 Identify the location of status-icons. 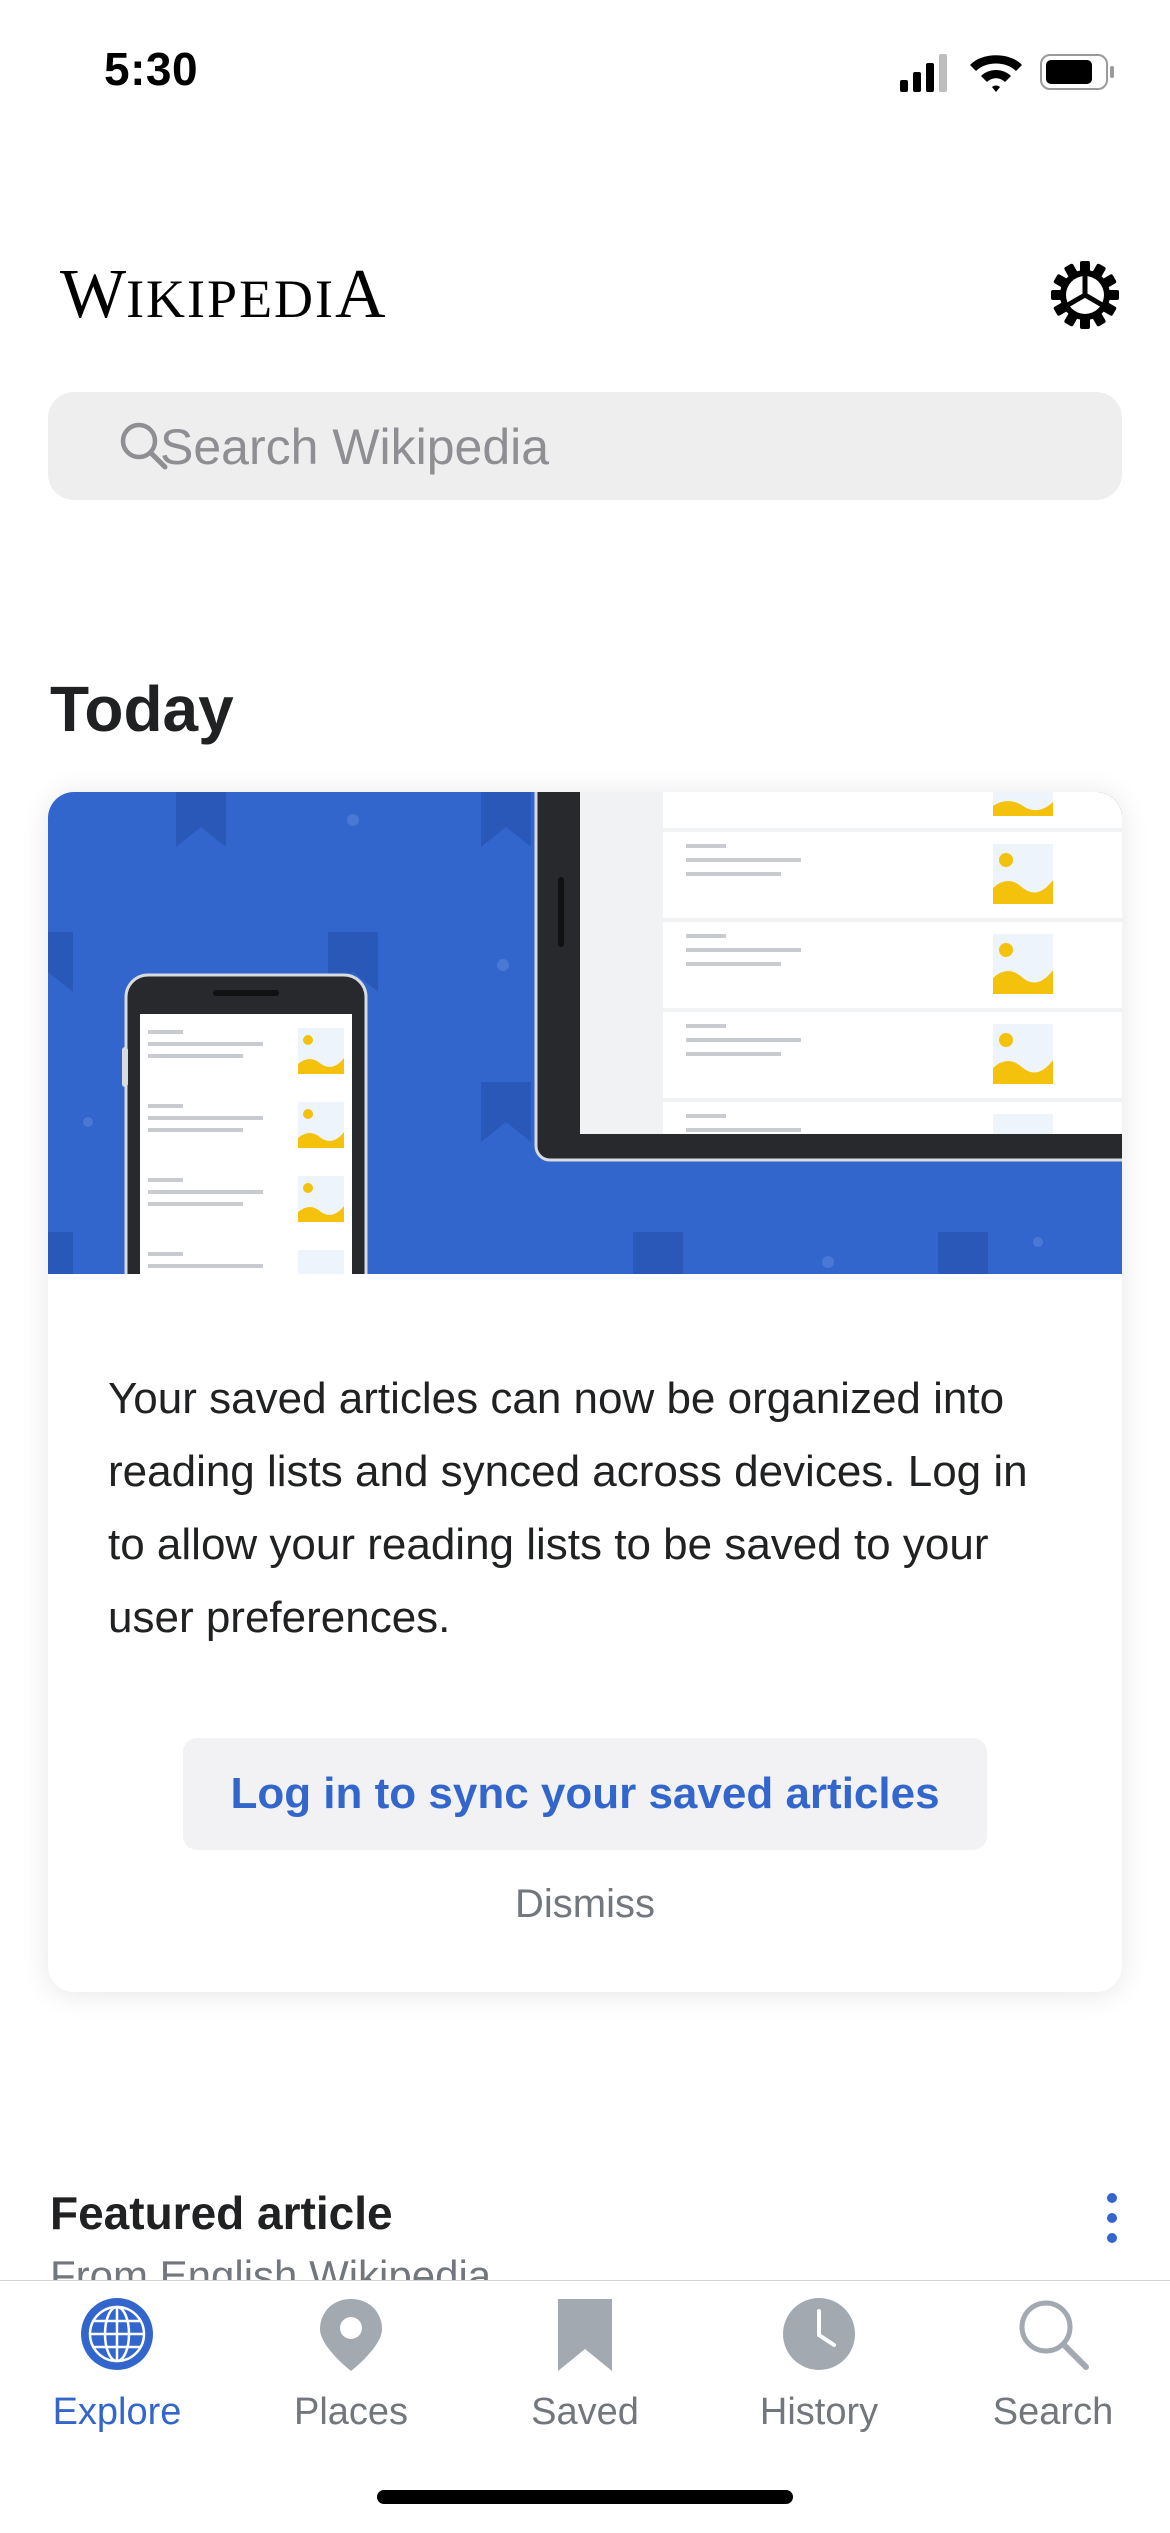
(1007, 73).